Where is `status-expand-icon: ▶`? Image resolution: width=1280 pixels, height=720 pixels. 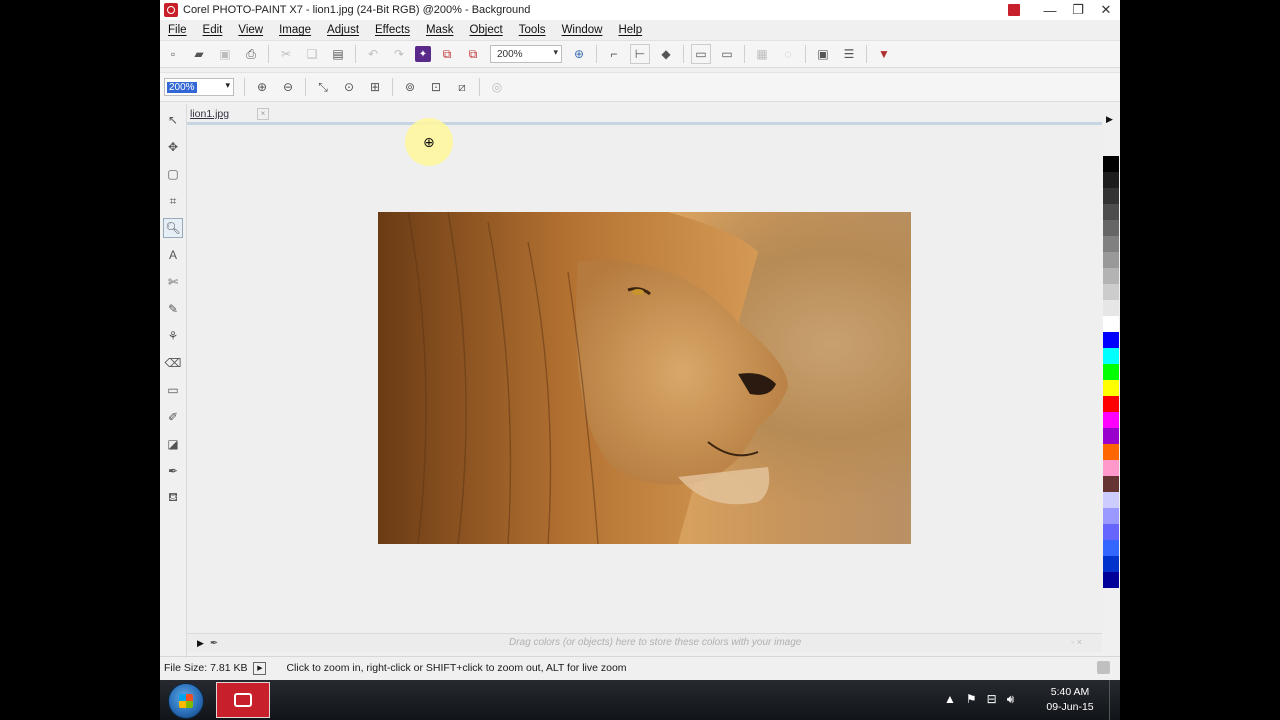
status-expand-icon: ▶ is located at coordinates (260, 668).